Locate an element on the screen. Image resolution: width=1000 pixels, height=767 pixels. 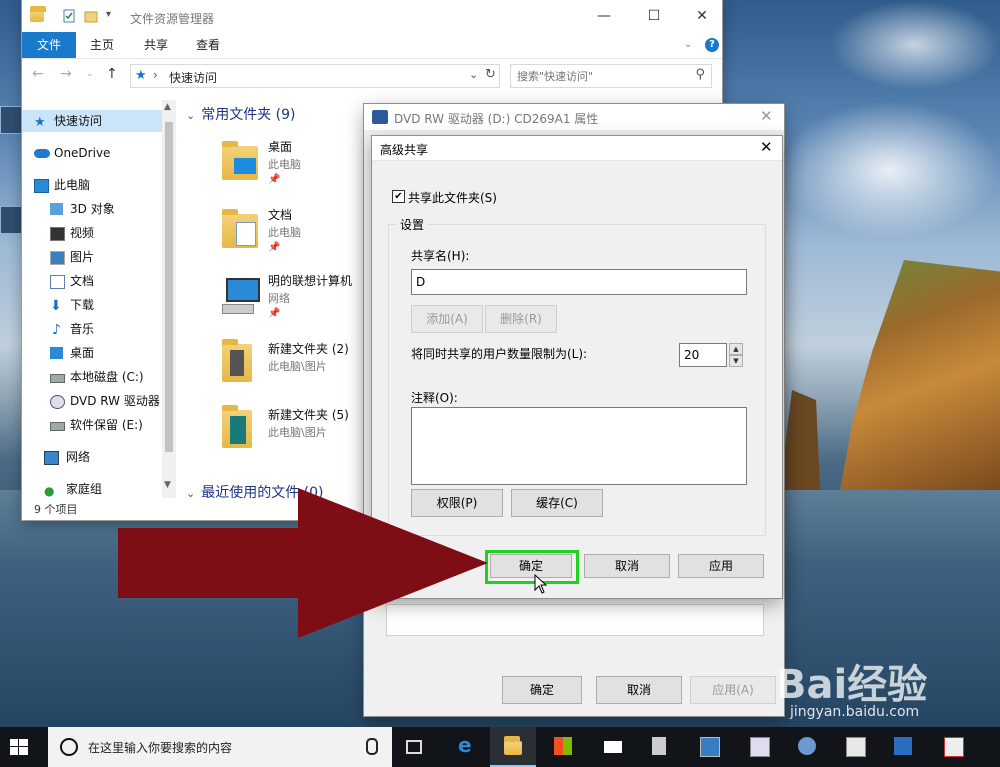
search-input is located at coordinates (601, 76).